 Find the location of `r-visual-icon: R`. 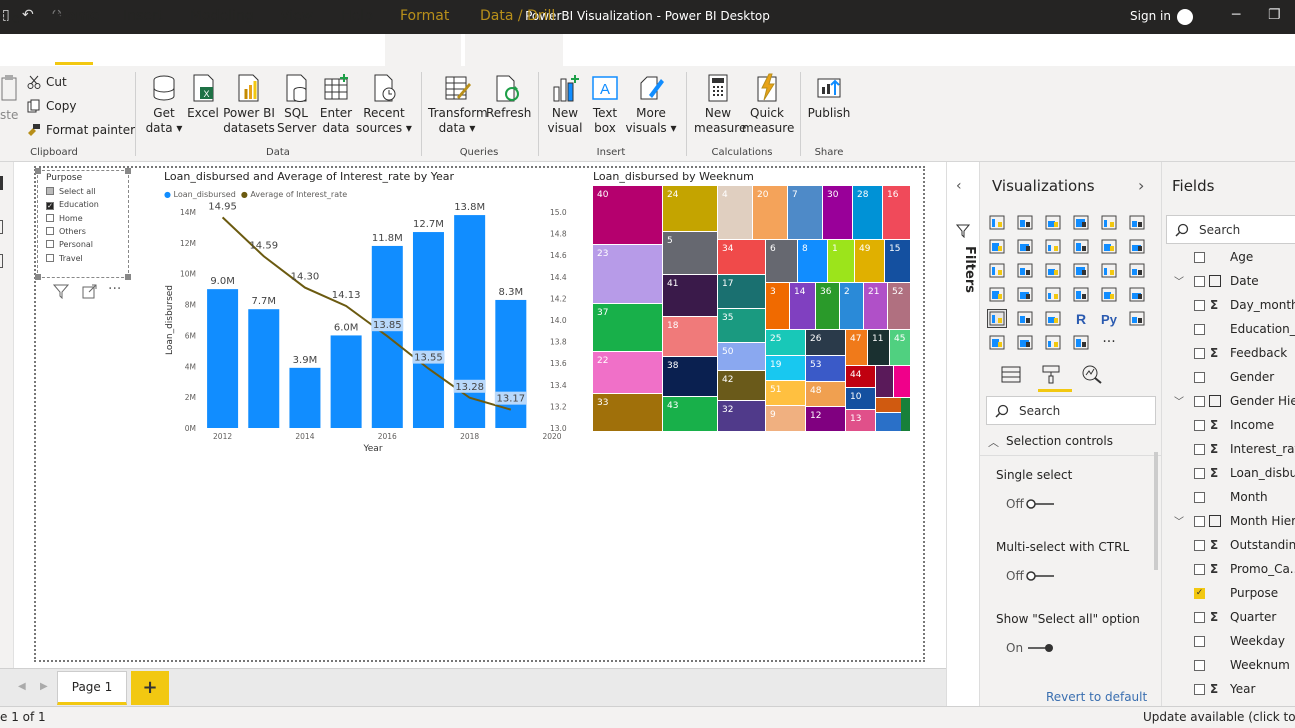

r-visual-icon: R is located at coordinates (1081, 318).